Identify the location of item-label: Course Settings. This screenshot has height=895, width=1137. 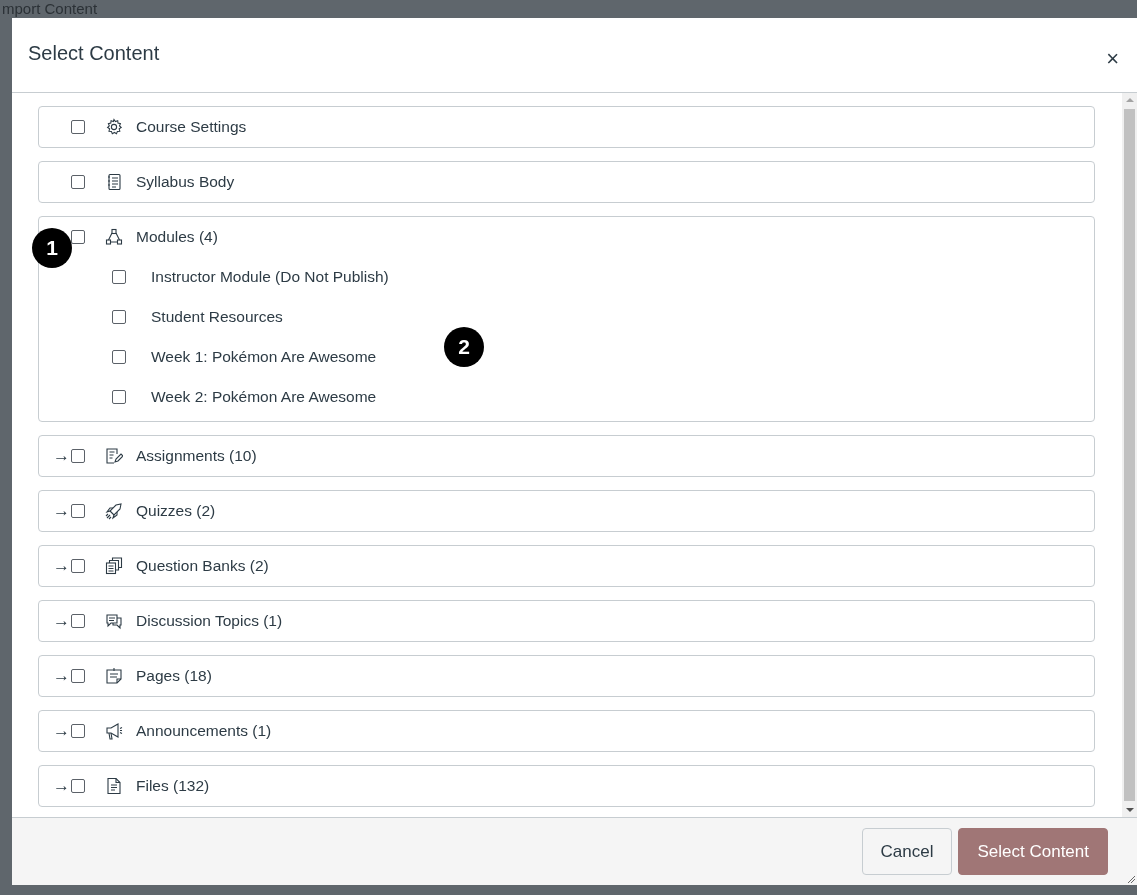
(191, 127).